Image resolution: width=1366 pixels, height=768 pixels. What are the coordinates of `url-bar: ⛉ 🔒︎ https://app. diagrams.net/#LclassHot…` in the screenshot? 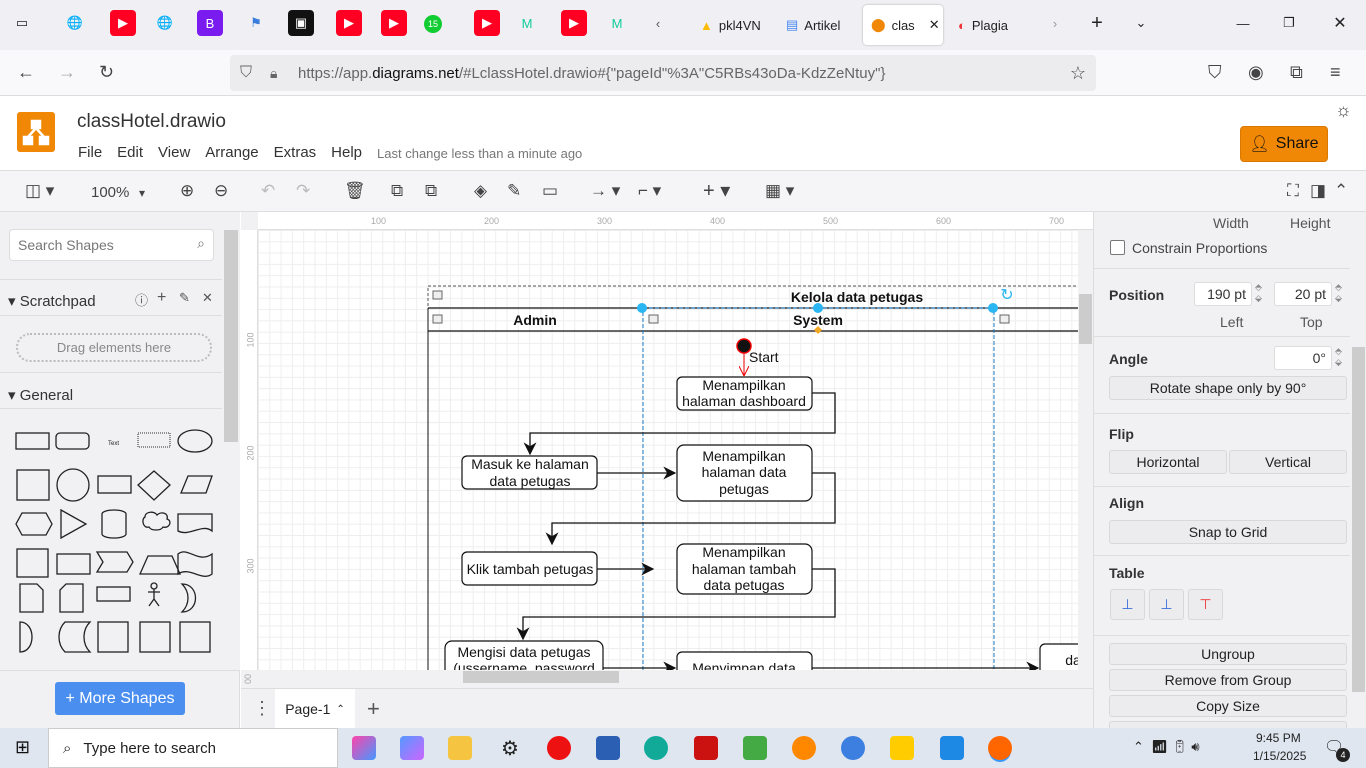 It's located at (663, 73).